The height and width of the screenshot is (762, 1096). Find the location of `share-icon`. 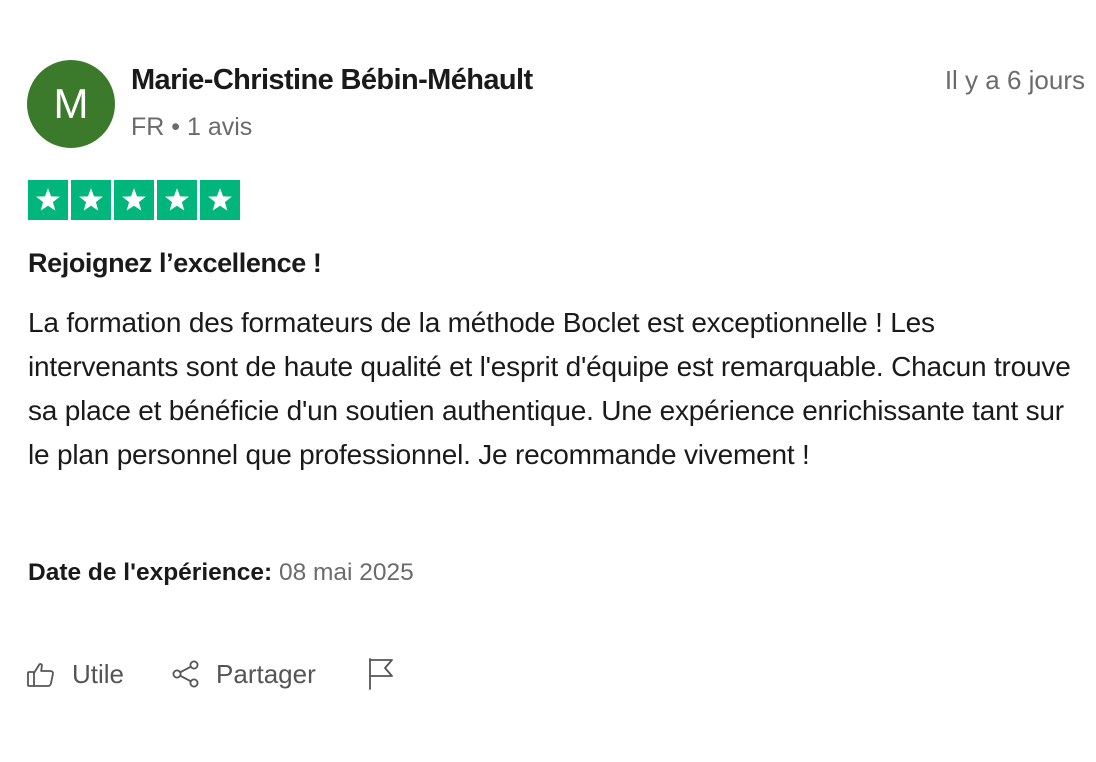

share-icon is located at coordinates (186, 674).